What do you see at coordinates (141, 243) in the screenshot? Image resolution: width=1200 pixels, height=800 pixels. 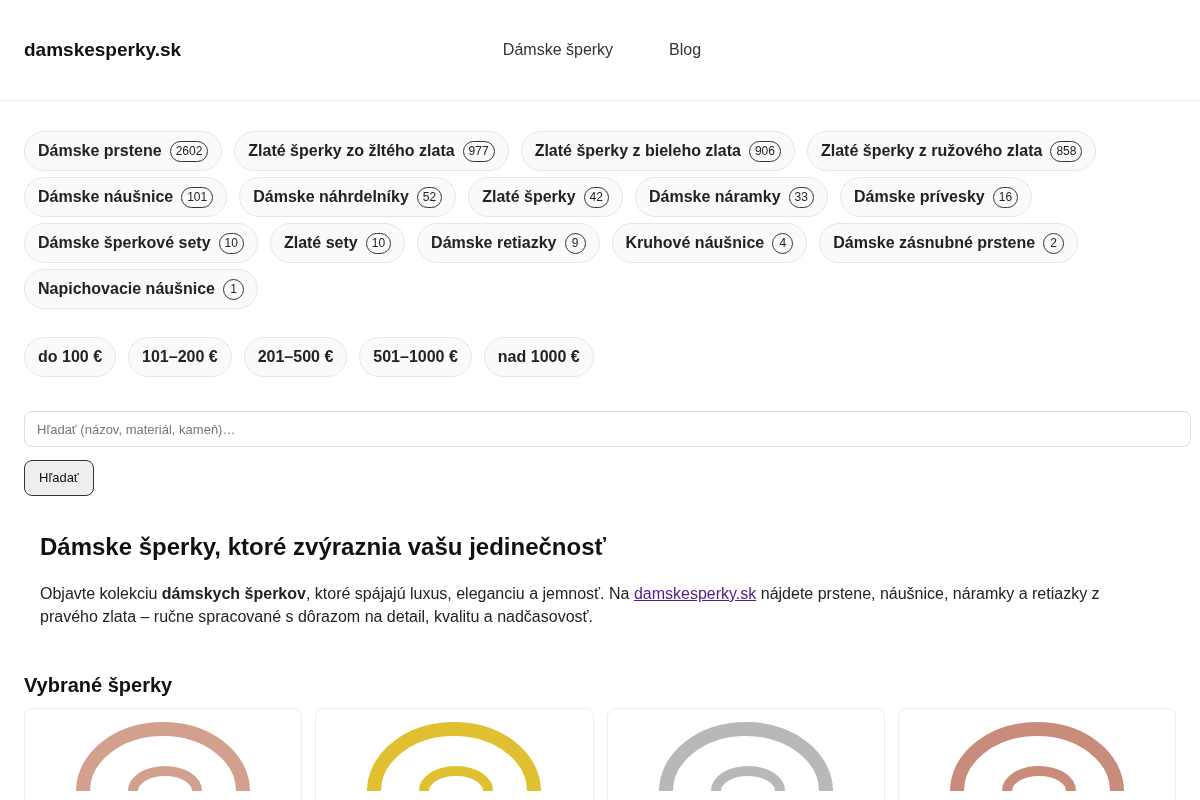 I see `category-chip: Dámske šperkové sety 10` at bounding box center [141, 243].